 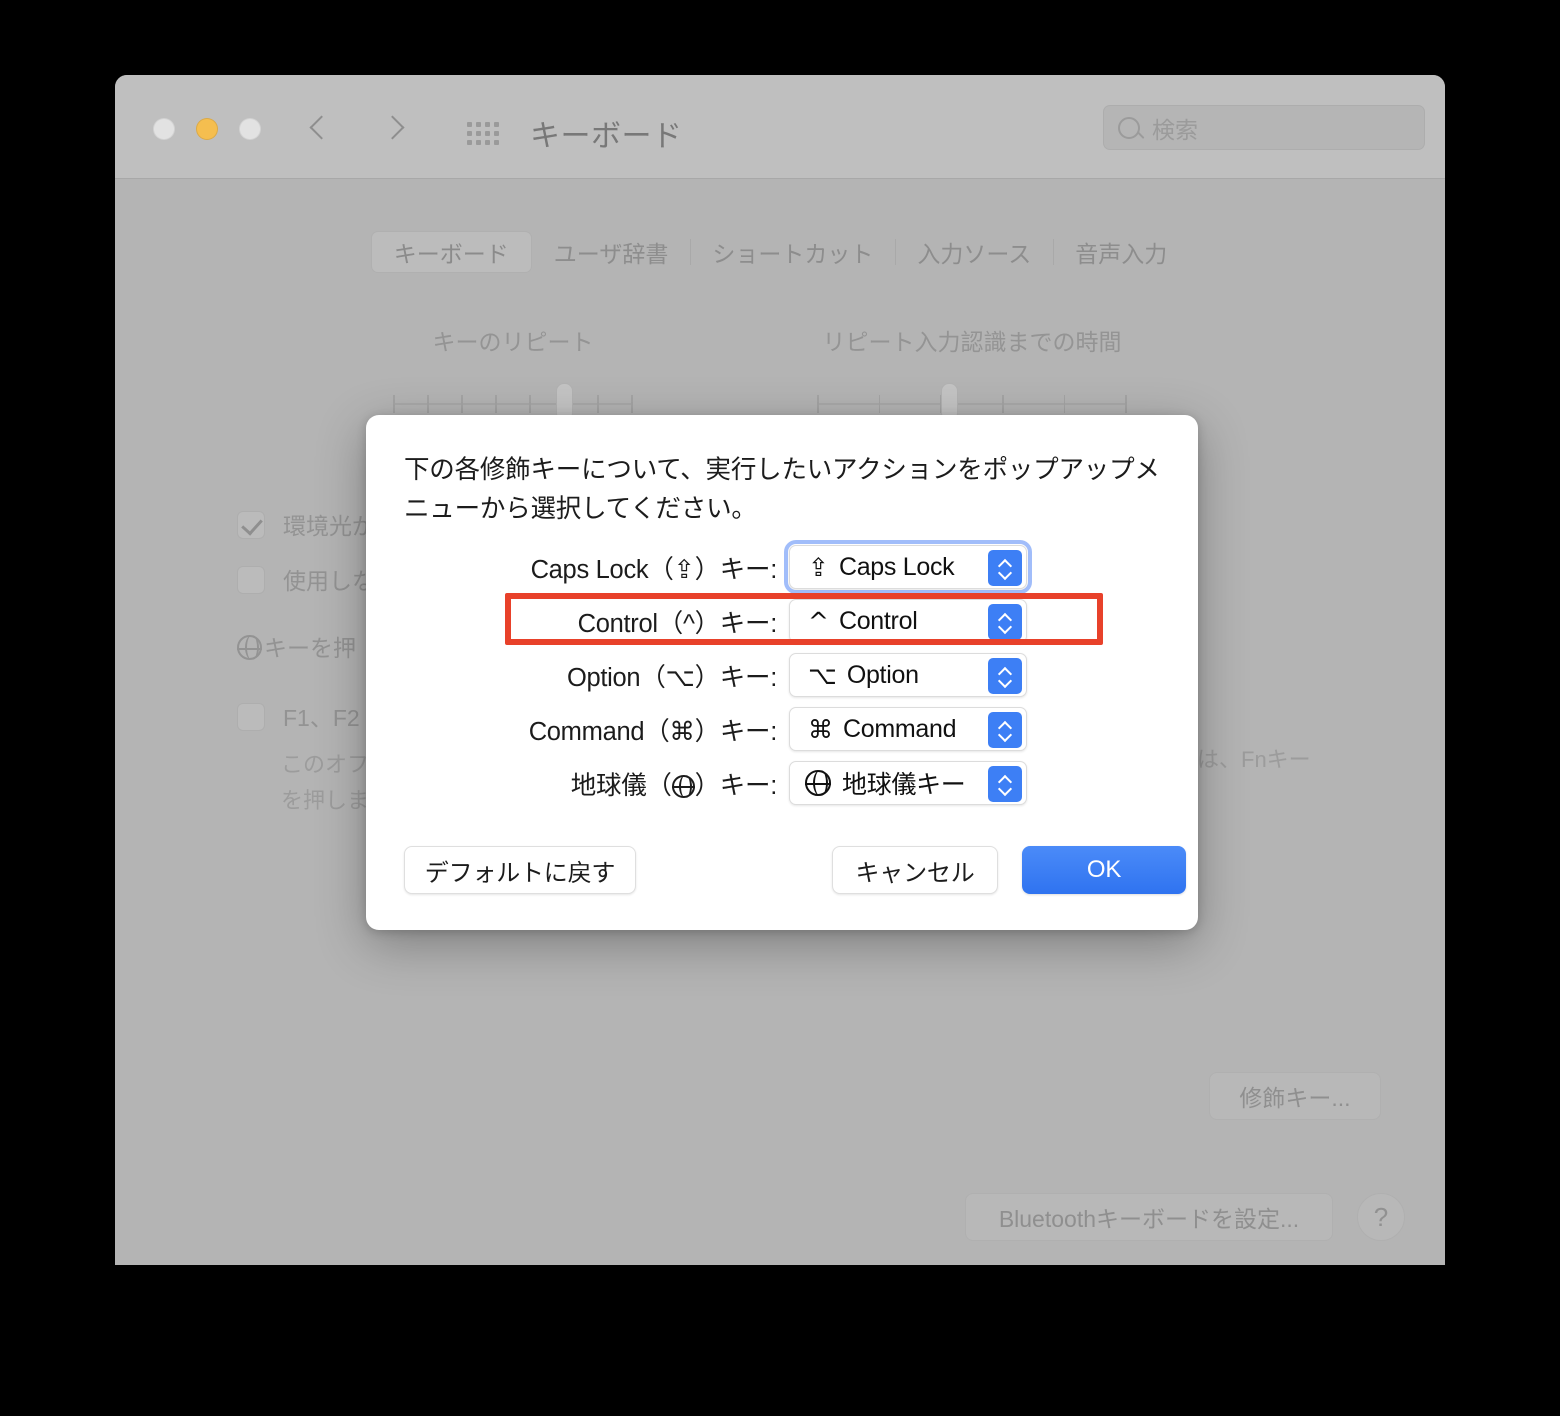 I want to click on delay-until-repeat-slider-group: リピート入力認識までの時間, so click(x=972, y=372).